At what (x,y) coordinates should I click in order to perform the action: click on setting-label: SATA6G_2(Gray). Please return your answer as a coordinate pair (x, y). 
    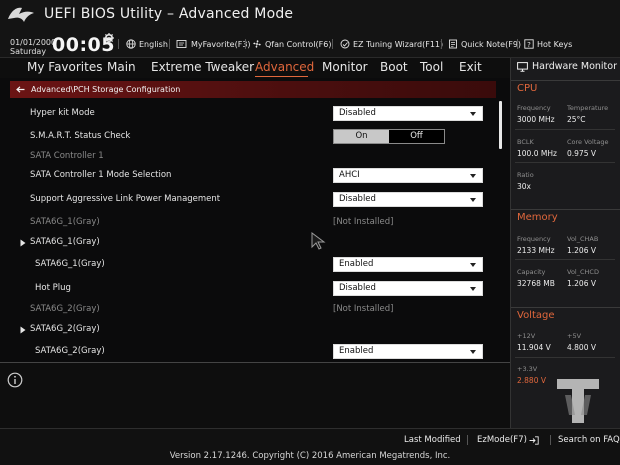
    Looking at the image, I should click on (70, 351).